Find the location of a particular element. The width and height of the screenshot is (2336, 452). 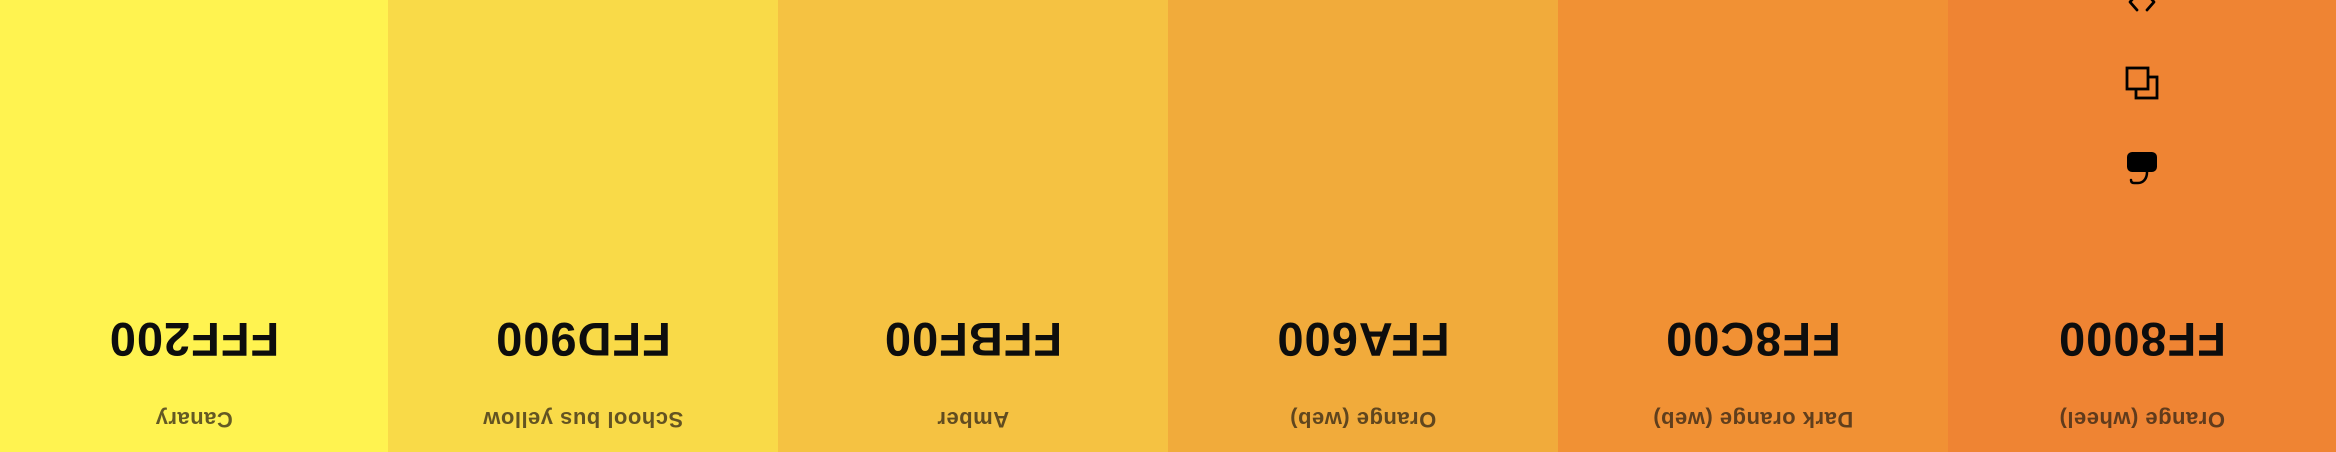

comment-icon is located at coordinates (2142, 170).